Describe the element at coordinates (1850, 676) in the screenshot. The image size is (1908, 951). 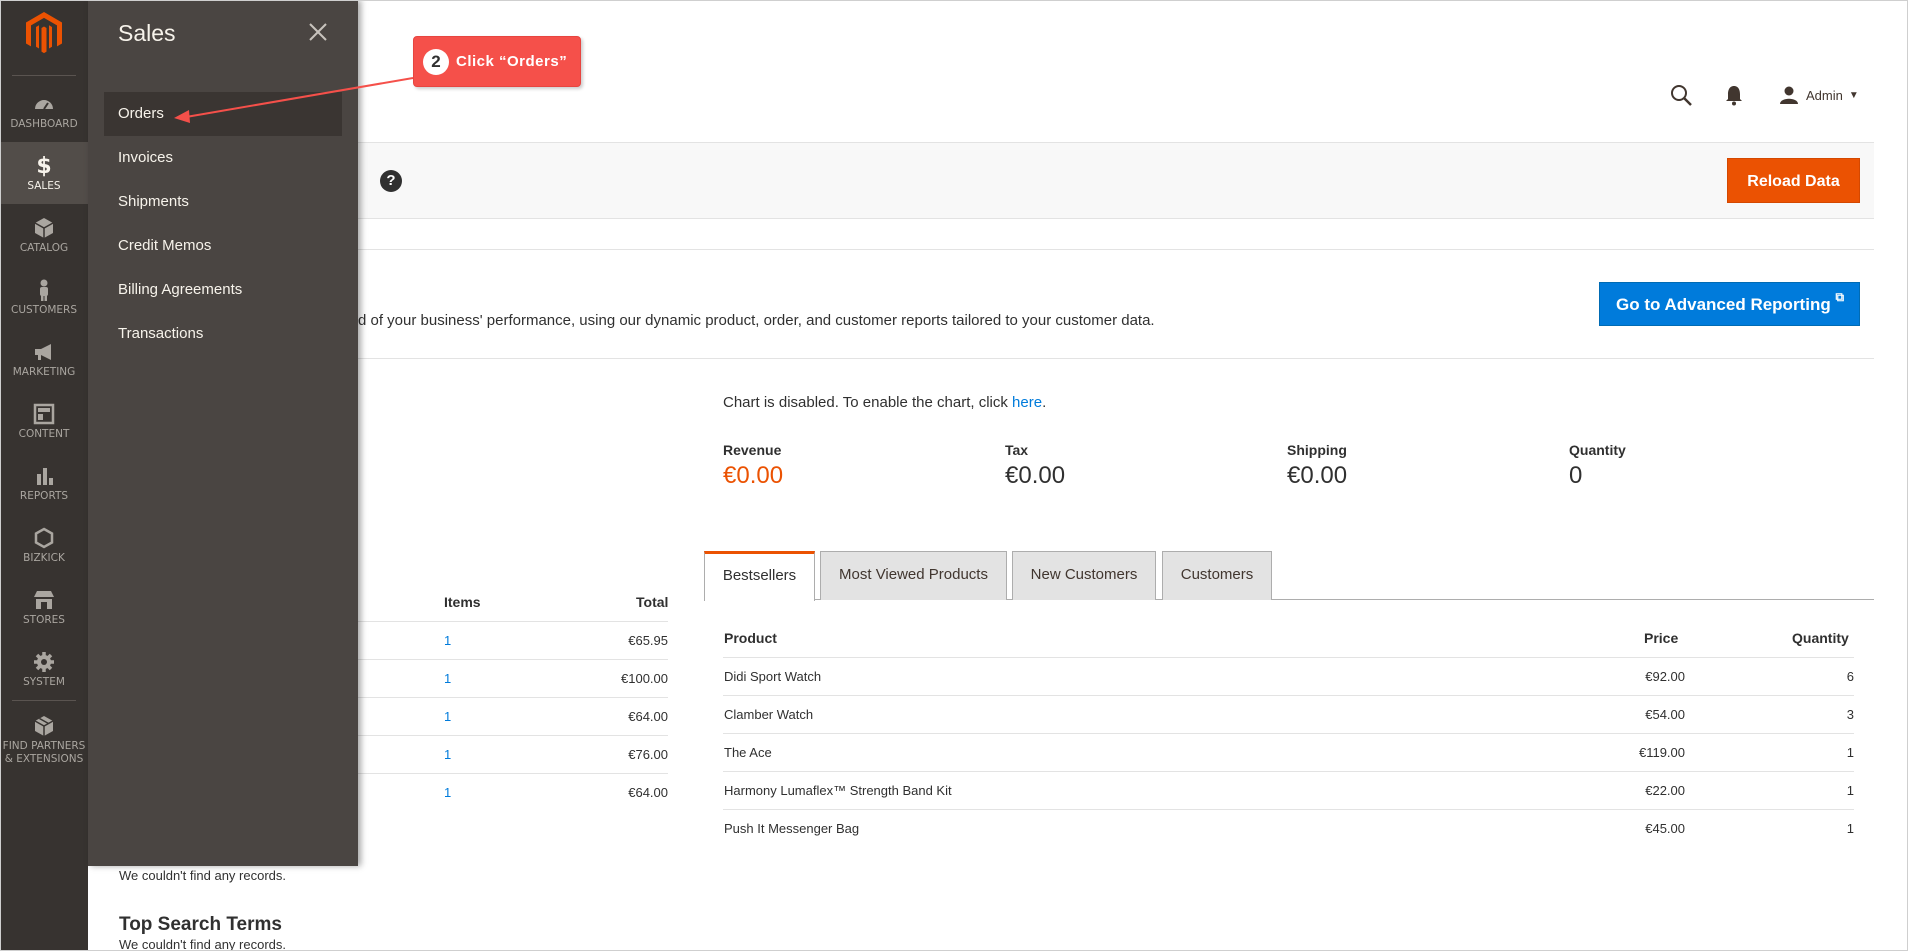
I see `product-quantity: 6` at that location.